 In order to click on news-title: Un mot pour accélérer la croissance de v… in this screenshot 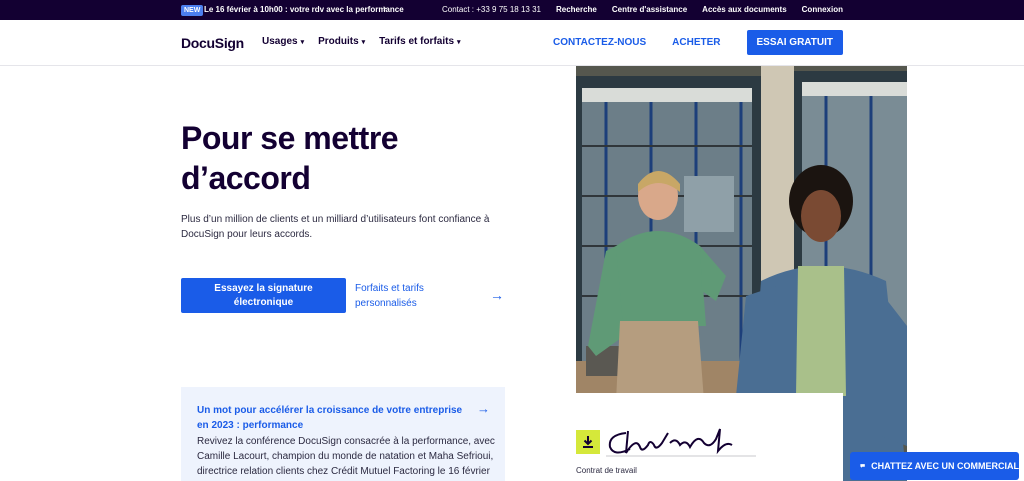, I will do `click(332, 418)`.